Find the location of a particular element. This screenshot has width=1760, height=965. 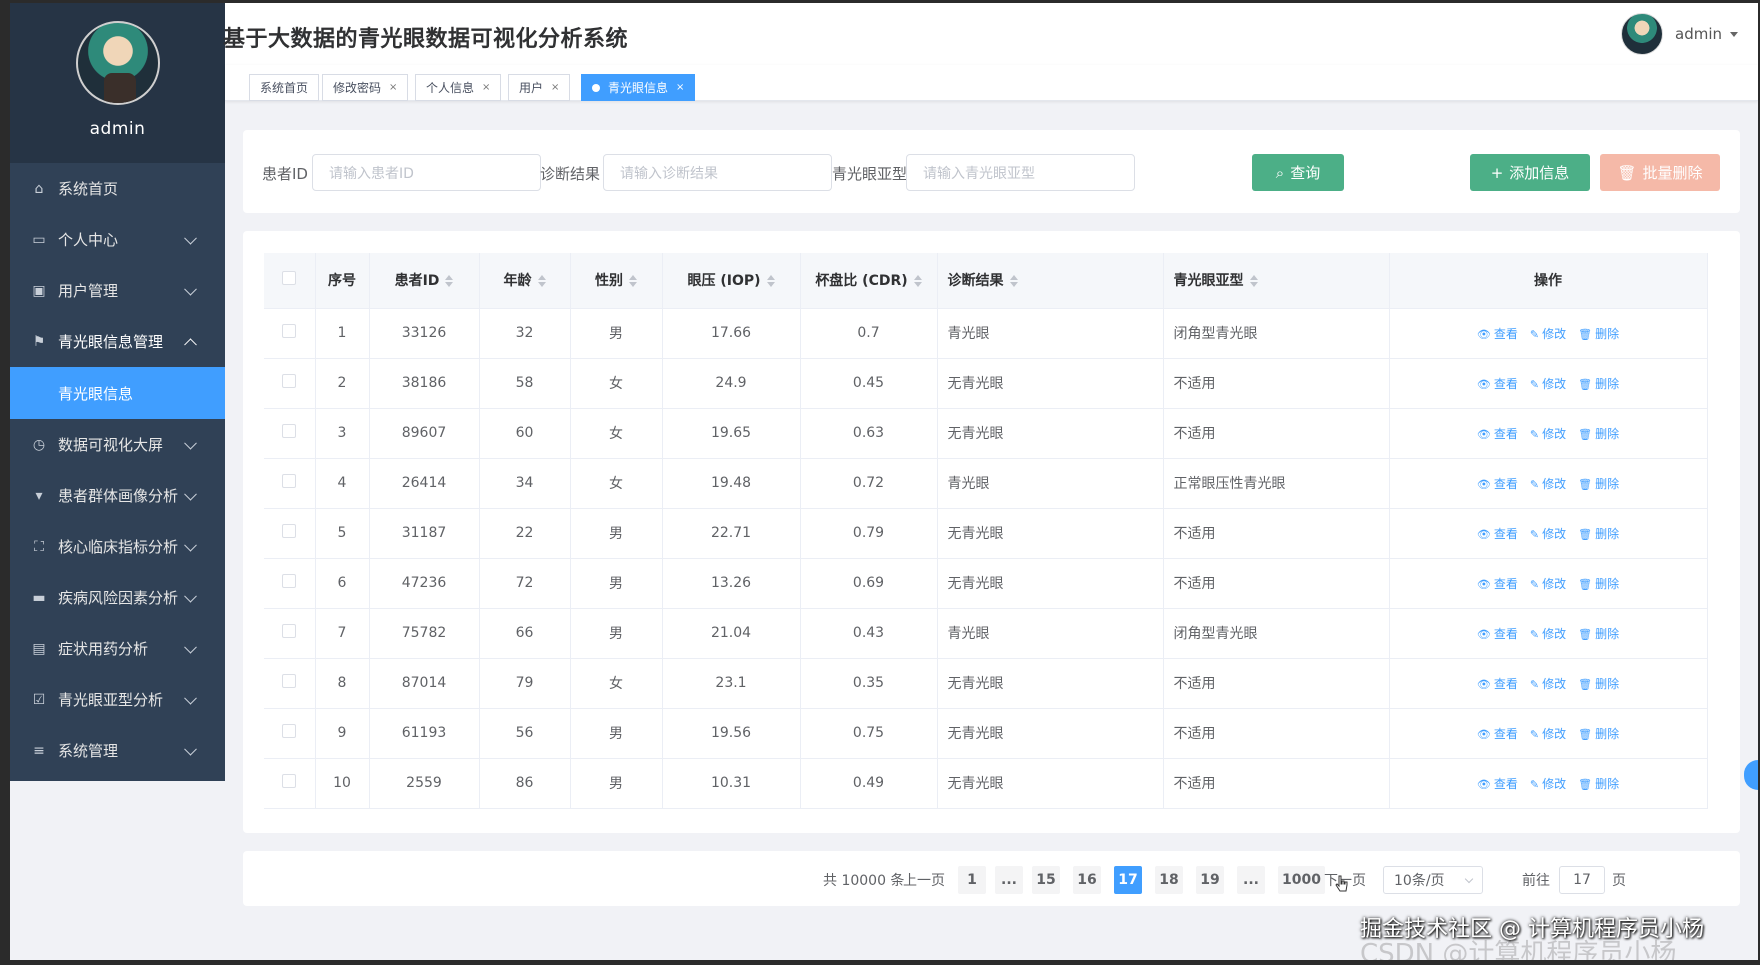

page-button: 1 is located at coordinates (972, 880).